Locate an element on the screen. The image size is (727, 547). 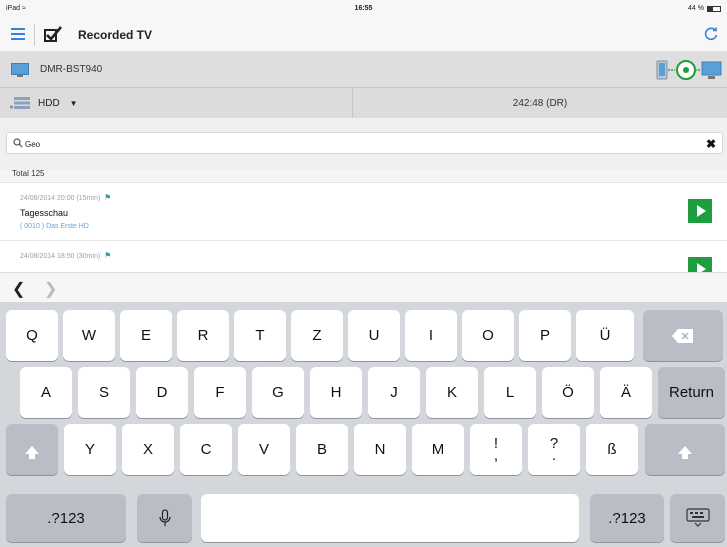
key-bottom-char: , is located at coordinates (496, 455).